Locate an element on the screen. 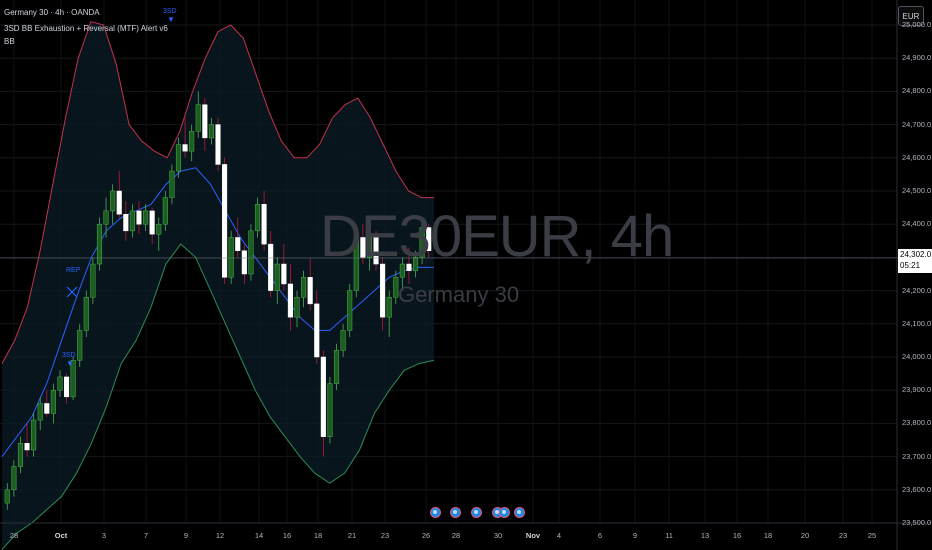 Image resolution: width=932 pixels, height=550 pixels. legend-indicator-bb: BB is located at coordinates (9, 42).